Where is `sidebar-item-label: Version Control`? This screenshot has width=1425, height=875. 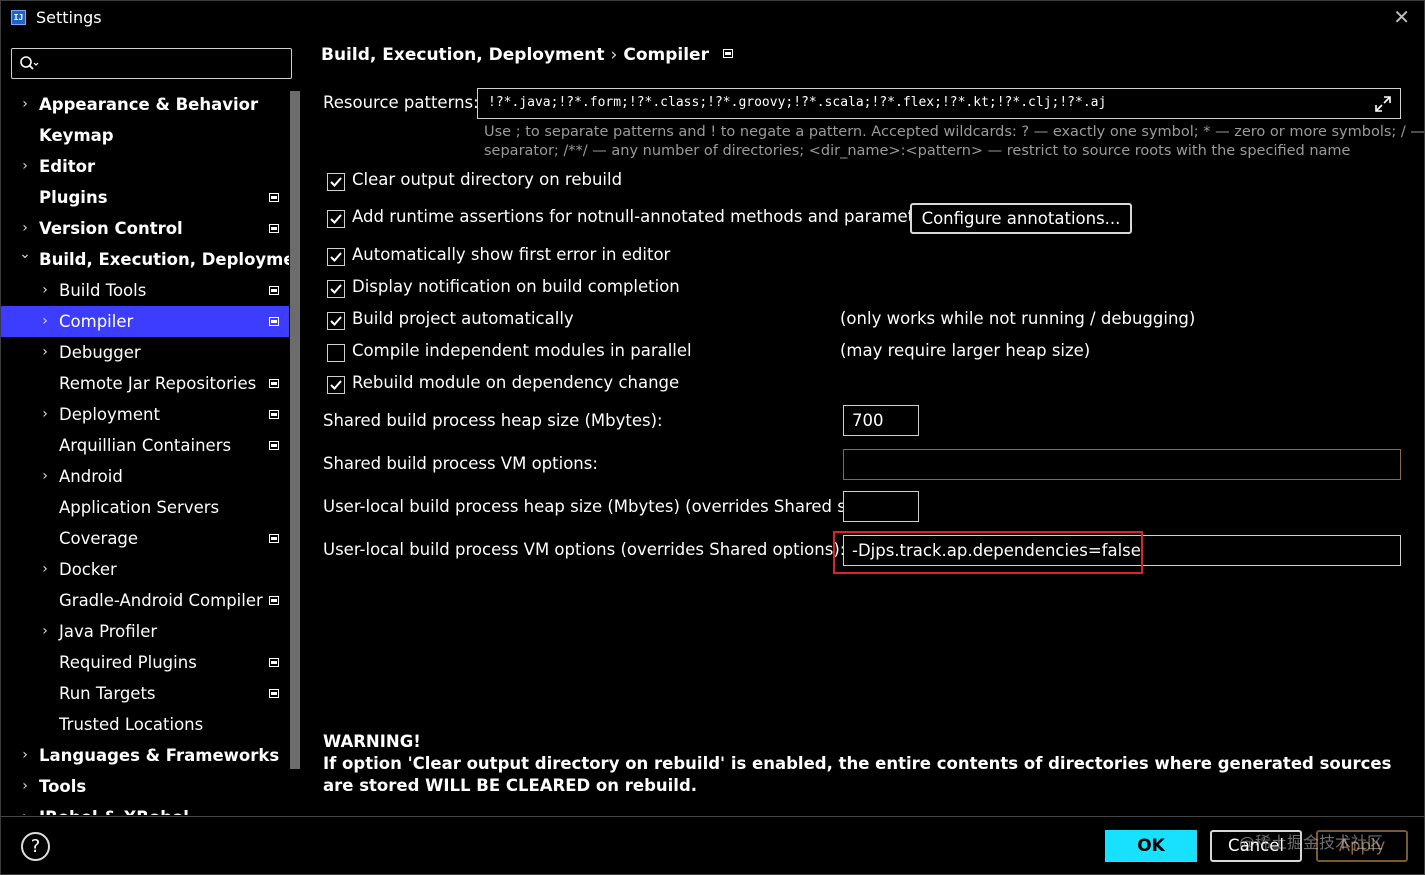
sidebar-item-label: Version Control is located at coordinates (111, 228).